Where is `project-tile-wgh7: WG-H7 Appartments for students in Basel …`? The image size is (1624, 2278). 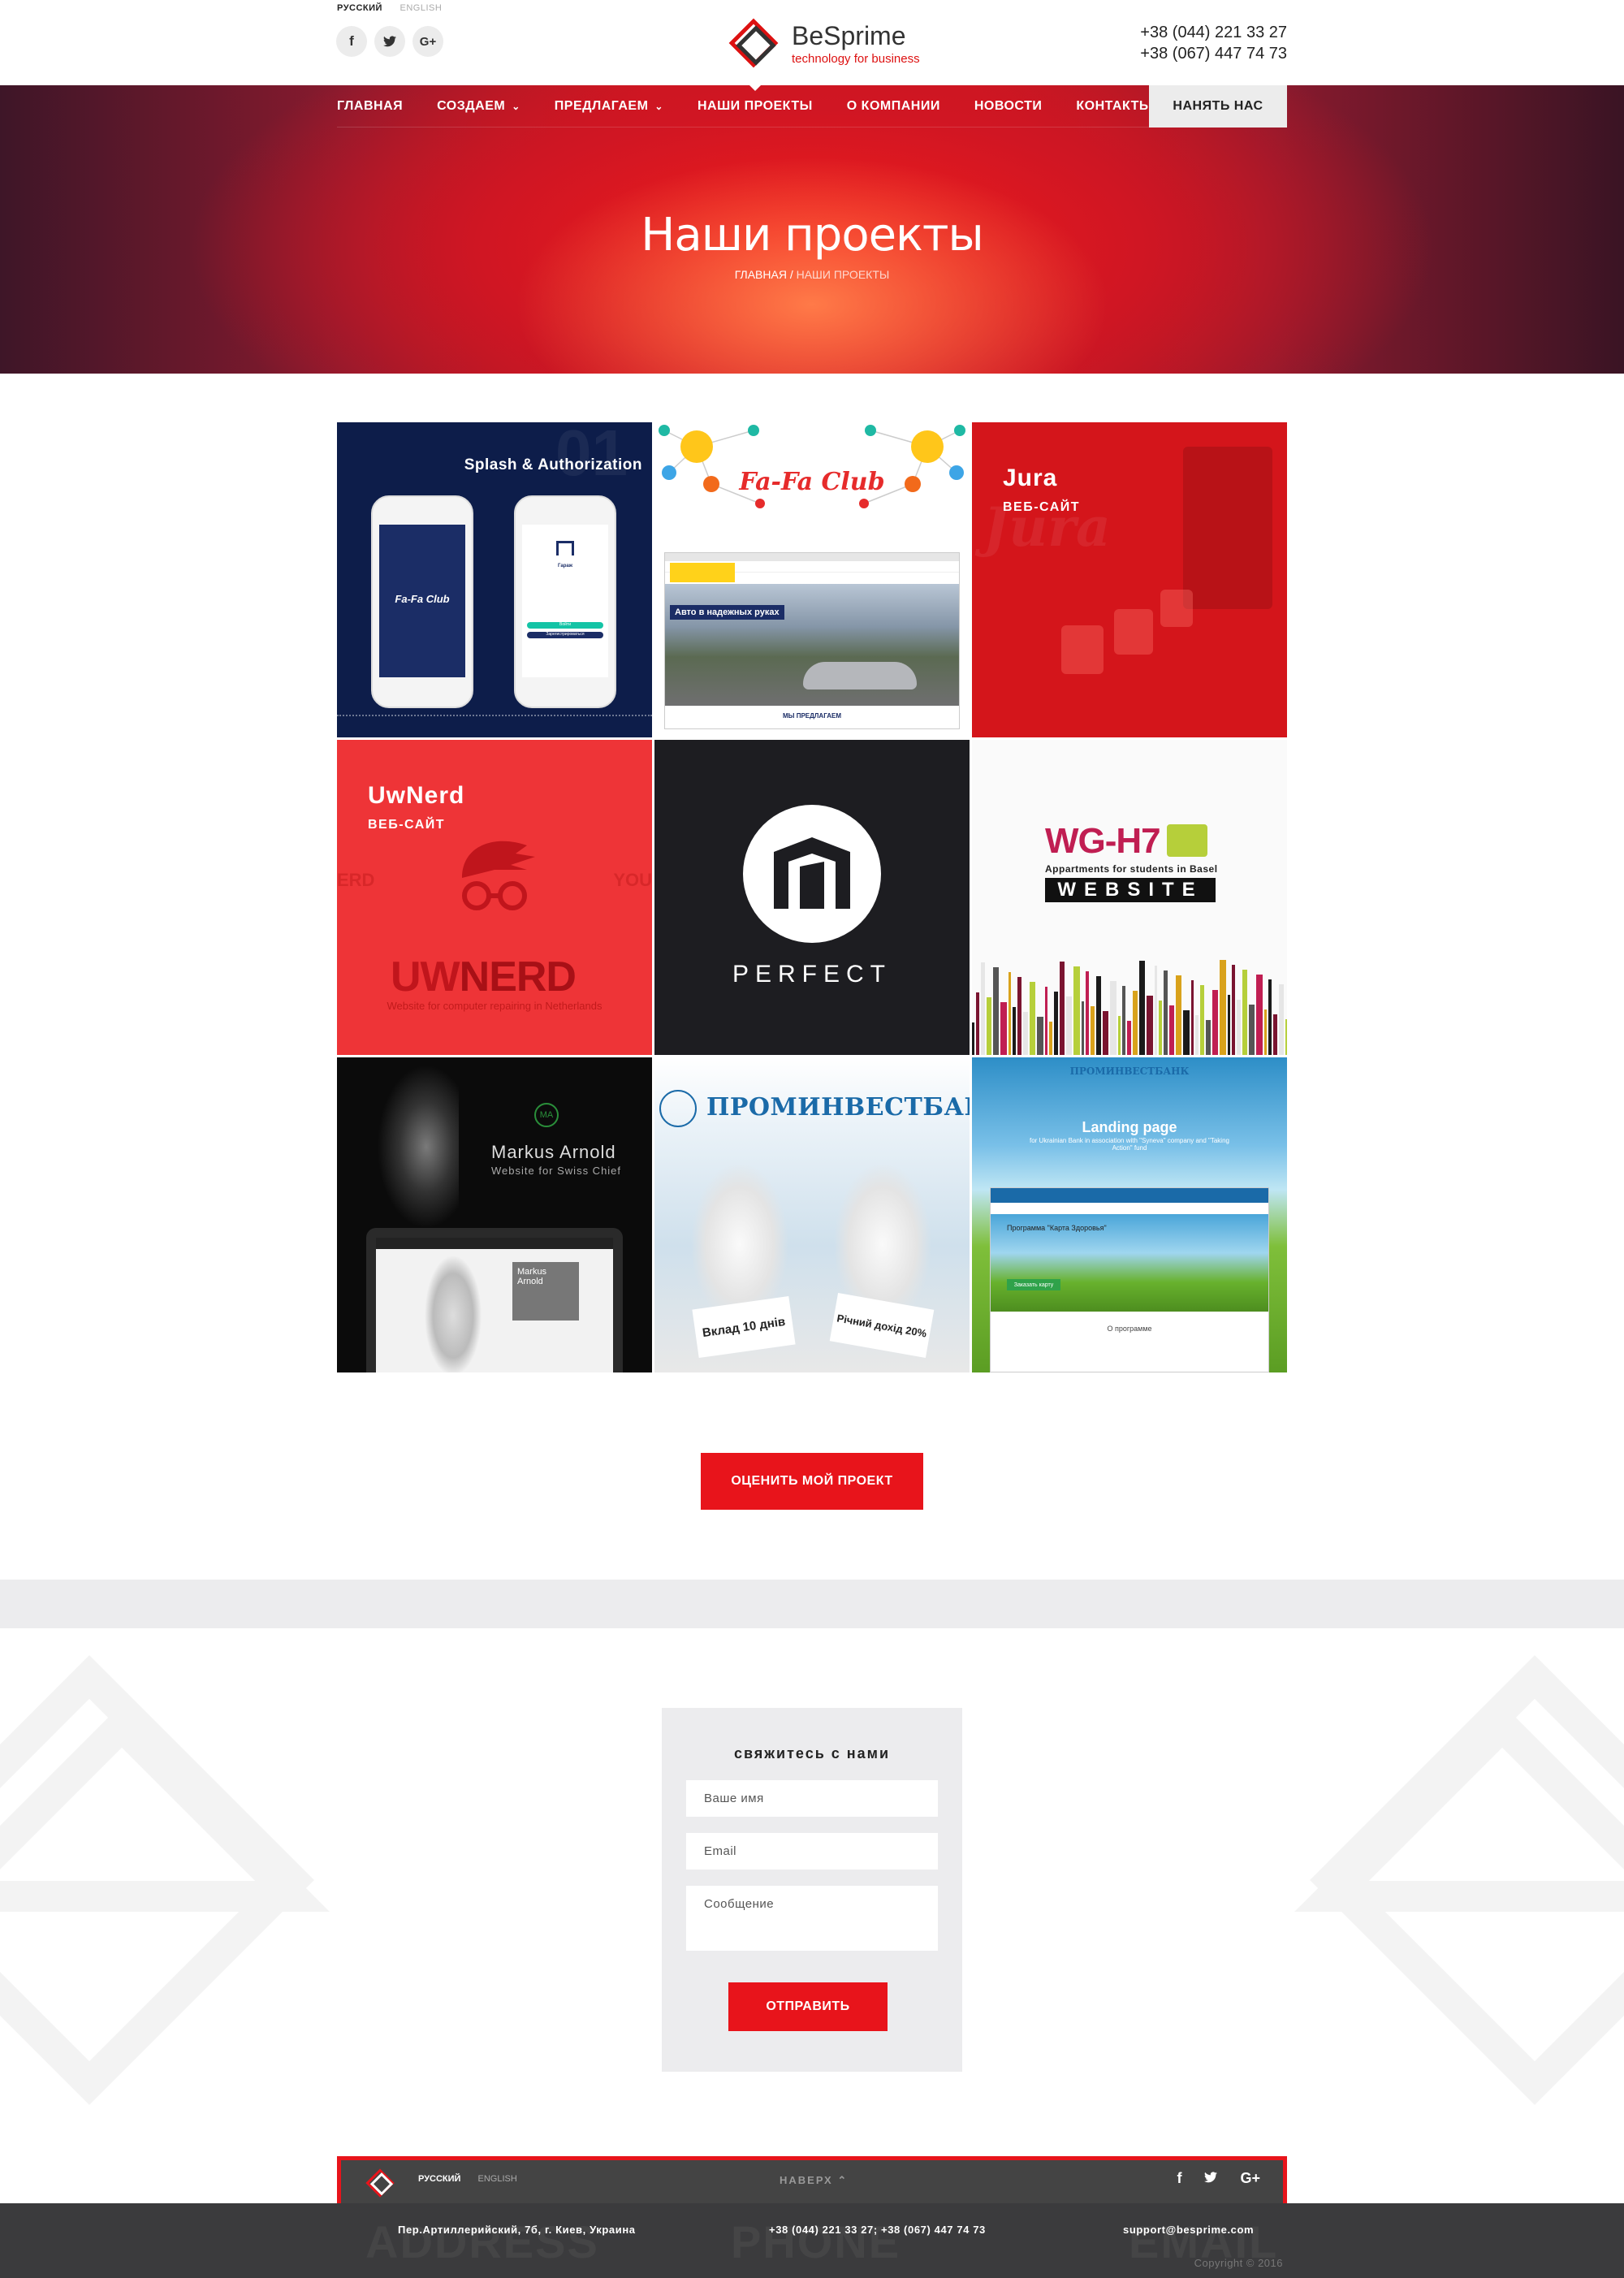 project-tile-wgh7: WG-H7 Appartments for students in Basel … is located at coordinates (1130, 897).